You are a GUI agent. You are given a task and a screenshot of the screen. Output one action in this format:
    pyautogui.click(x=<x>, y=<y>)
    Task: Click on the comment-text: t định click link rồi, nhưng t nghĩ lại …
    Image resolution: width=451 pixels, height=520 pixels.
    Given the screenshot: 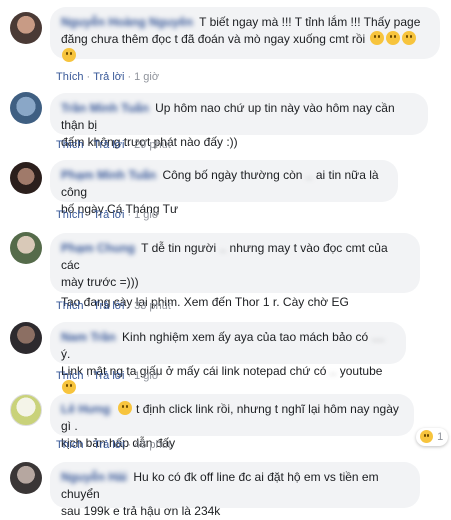 What is the action you would take?
    pyautogui.click(x=230, y=417)
    